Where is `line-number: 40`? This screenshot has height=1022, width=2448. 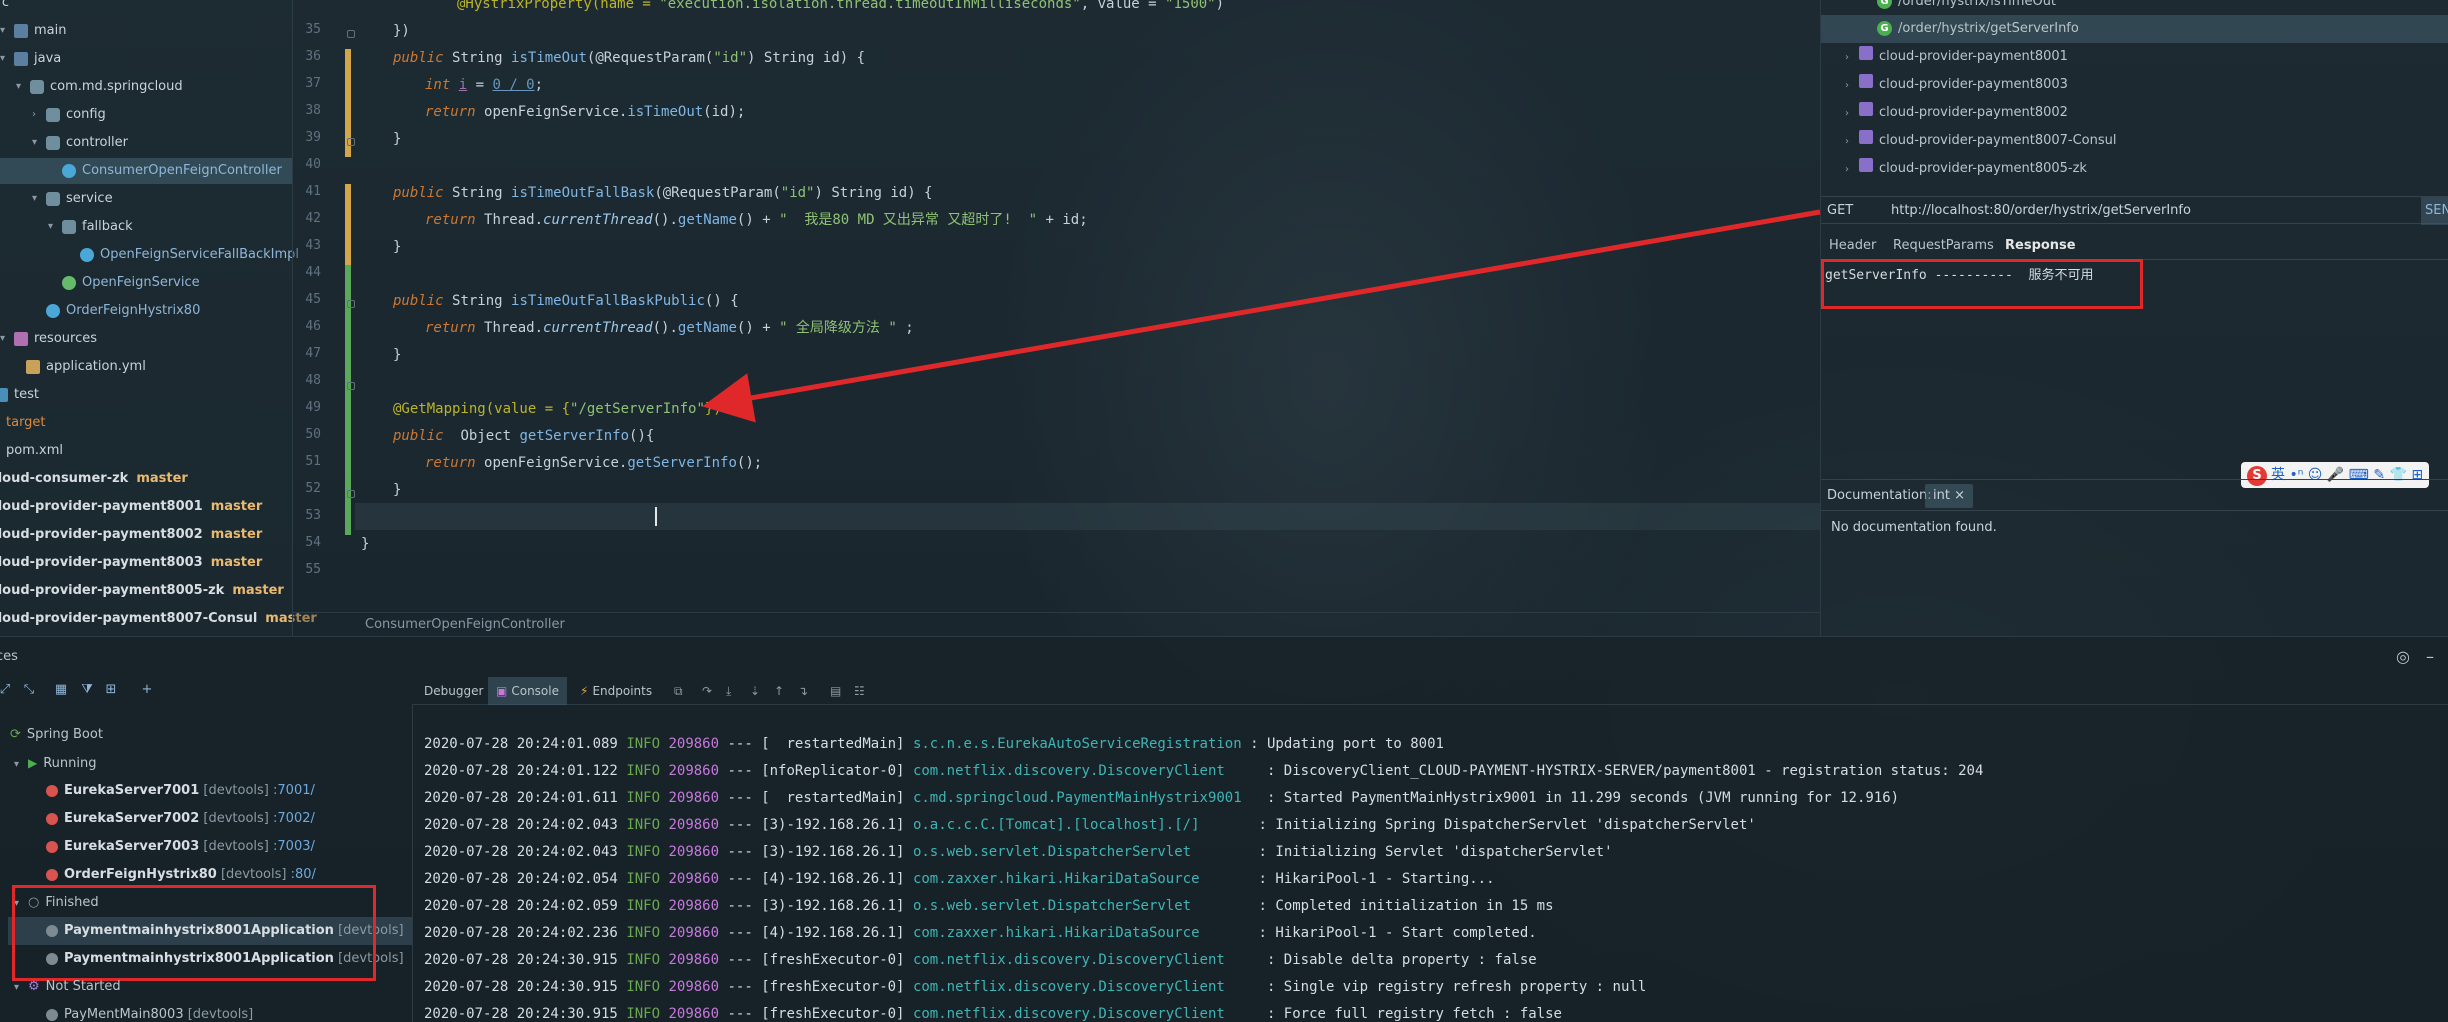
line-number: 40 is located at coordinates (313, 164).